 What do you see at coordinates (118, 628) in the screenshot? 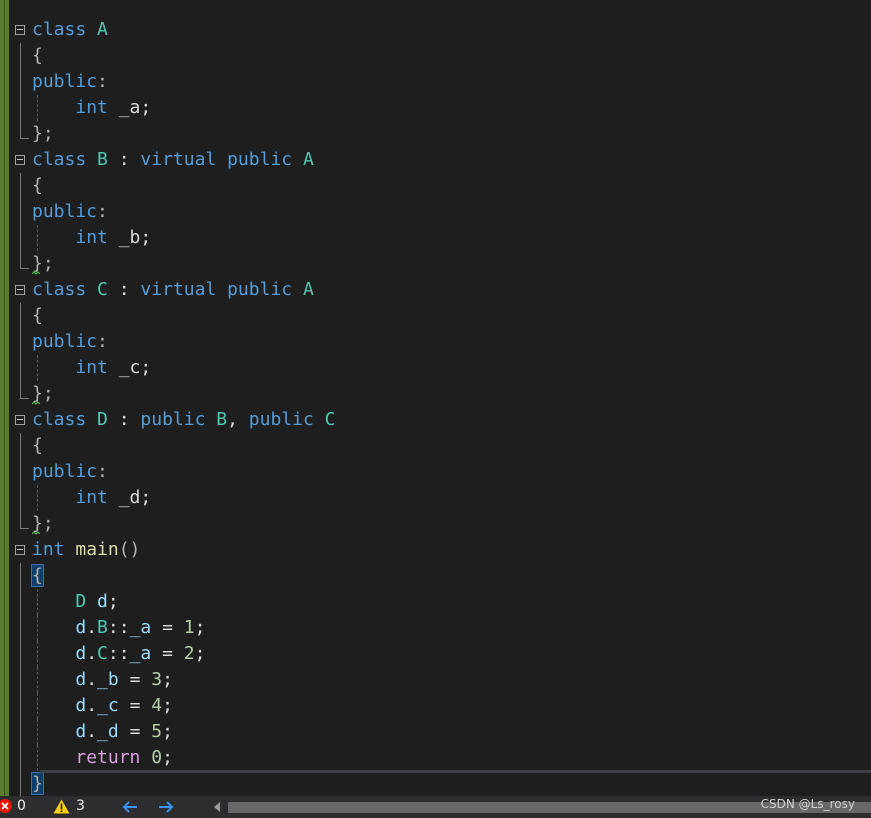
I see `code-text: d.B::_a = 1;` at bounding box center [118, 628].